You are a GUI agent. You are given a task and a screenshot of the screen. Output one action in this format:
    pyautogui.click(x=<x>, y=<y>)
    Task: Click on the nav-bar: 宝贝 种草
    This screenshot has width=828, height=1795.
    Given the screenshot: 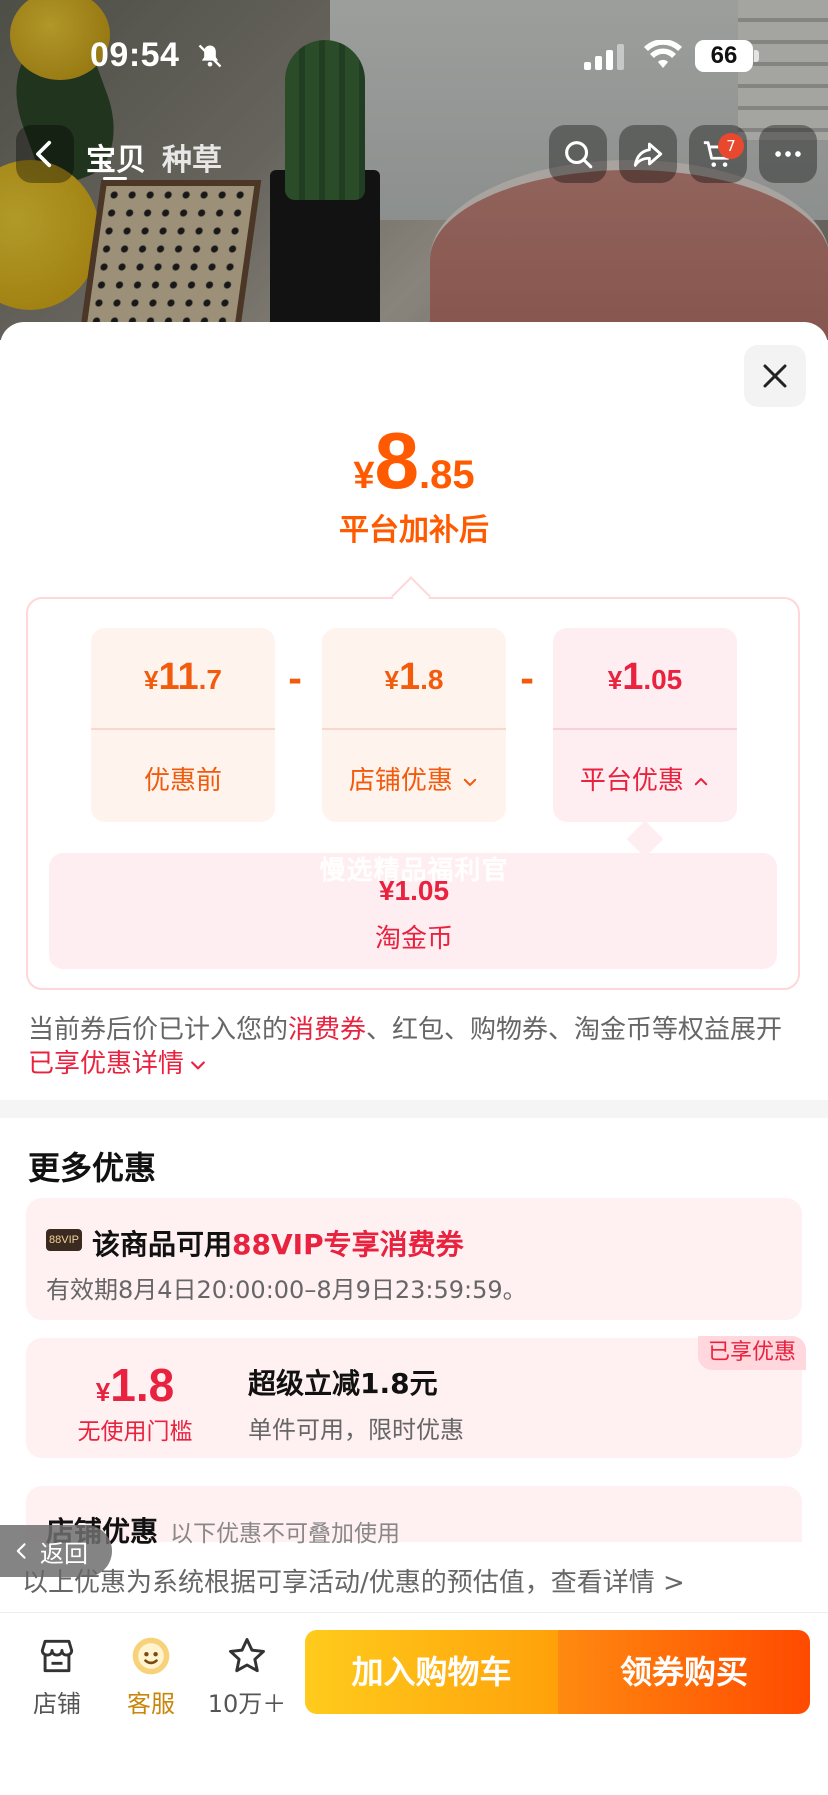 What is the action you would take?
    pyautogui.click(x=414, y=157)
    